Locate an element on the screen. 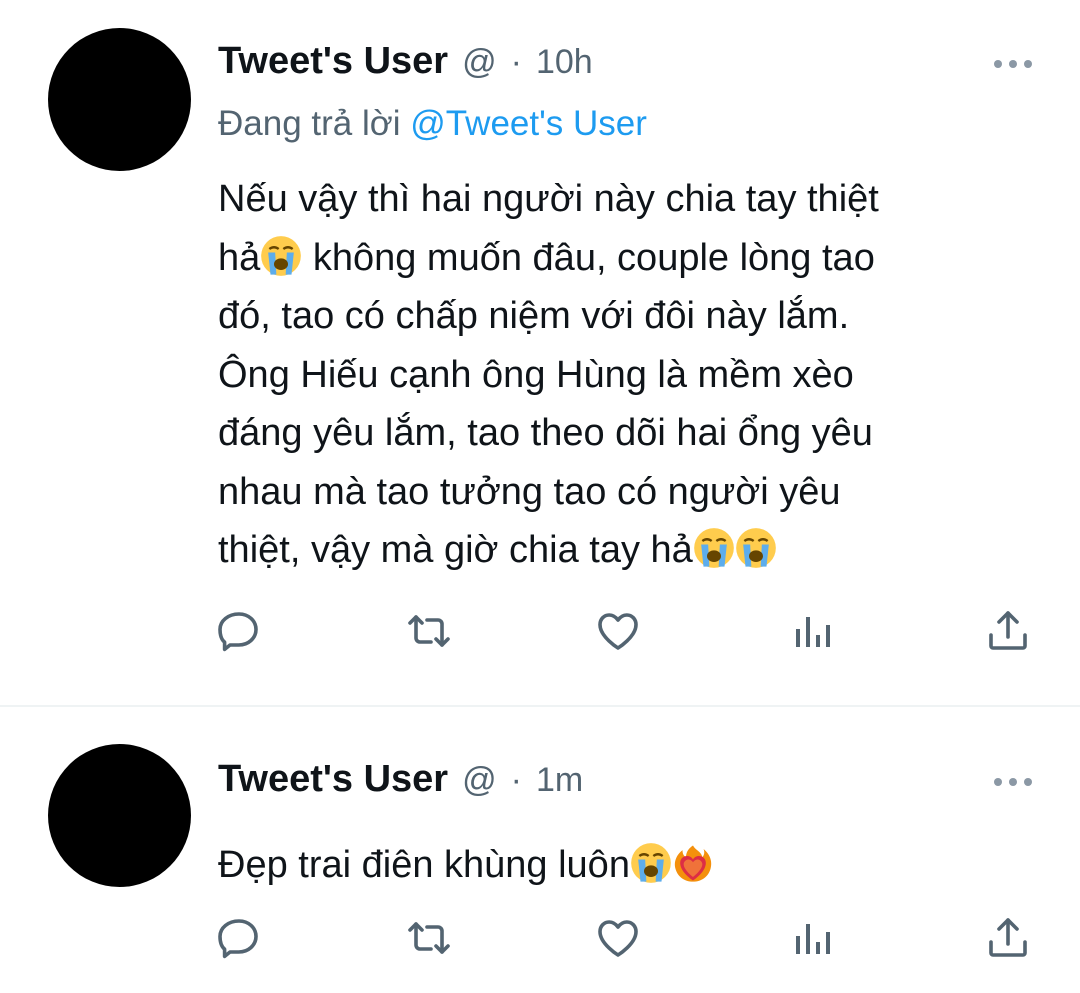 Image resolution: width=1080 pixels, height=993 pixels. tweet-header: Tweet's User @ · 10h is located at coordinates (405, 61).